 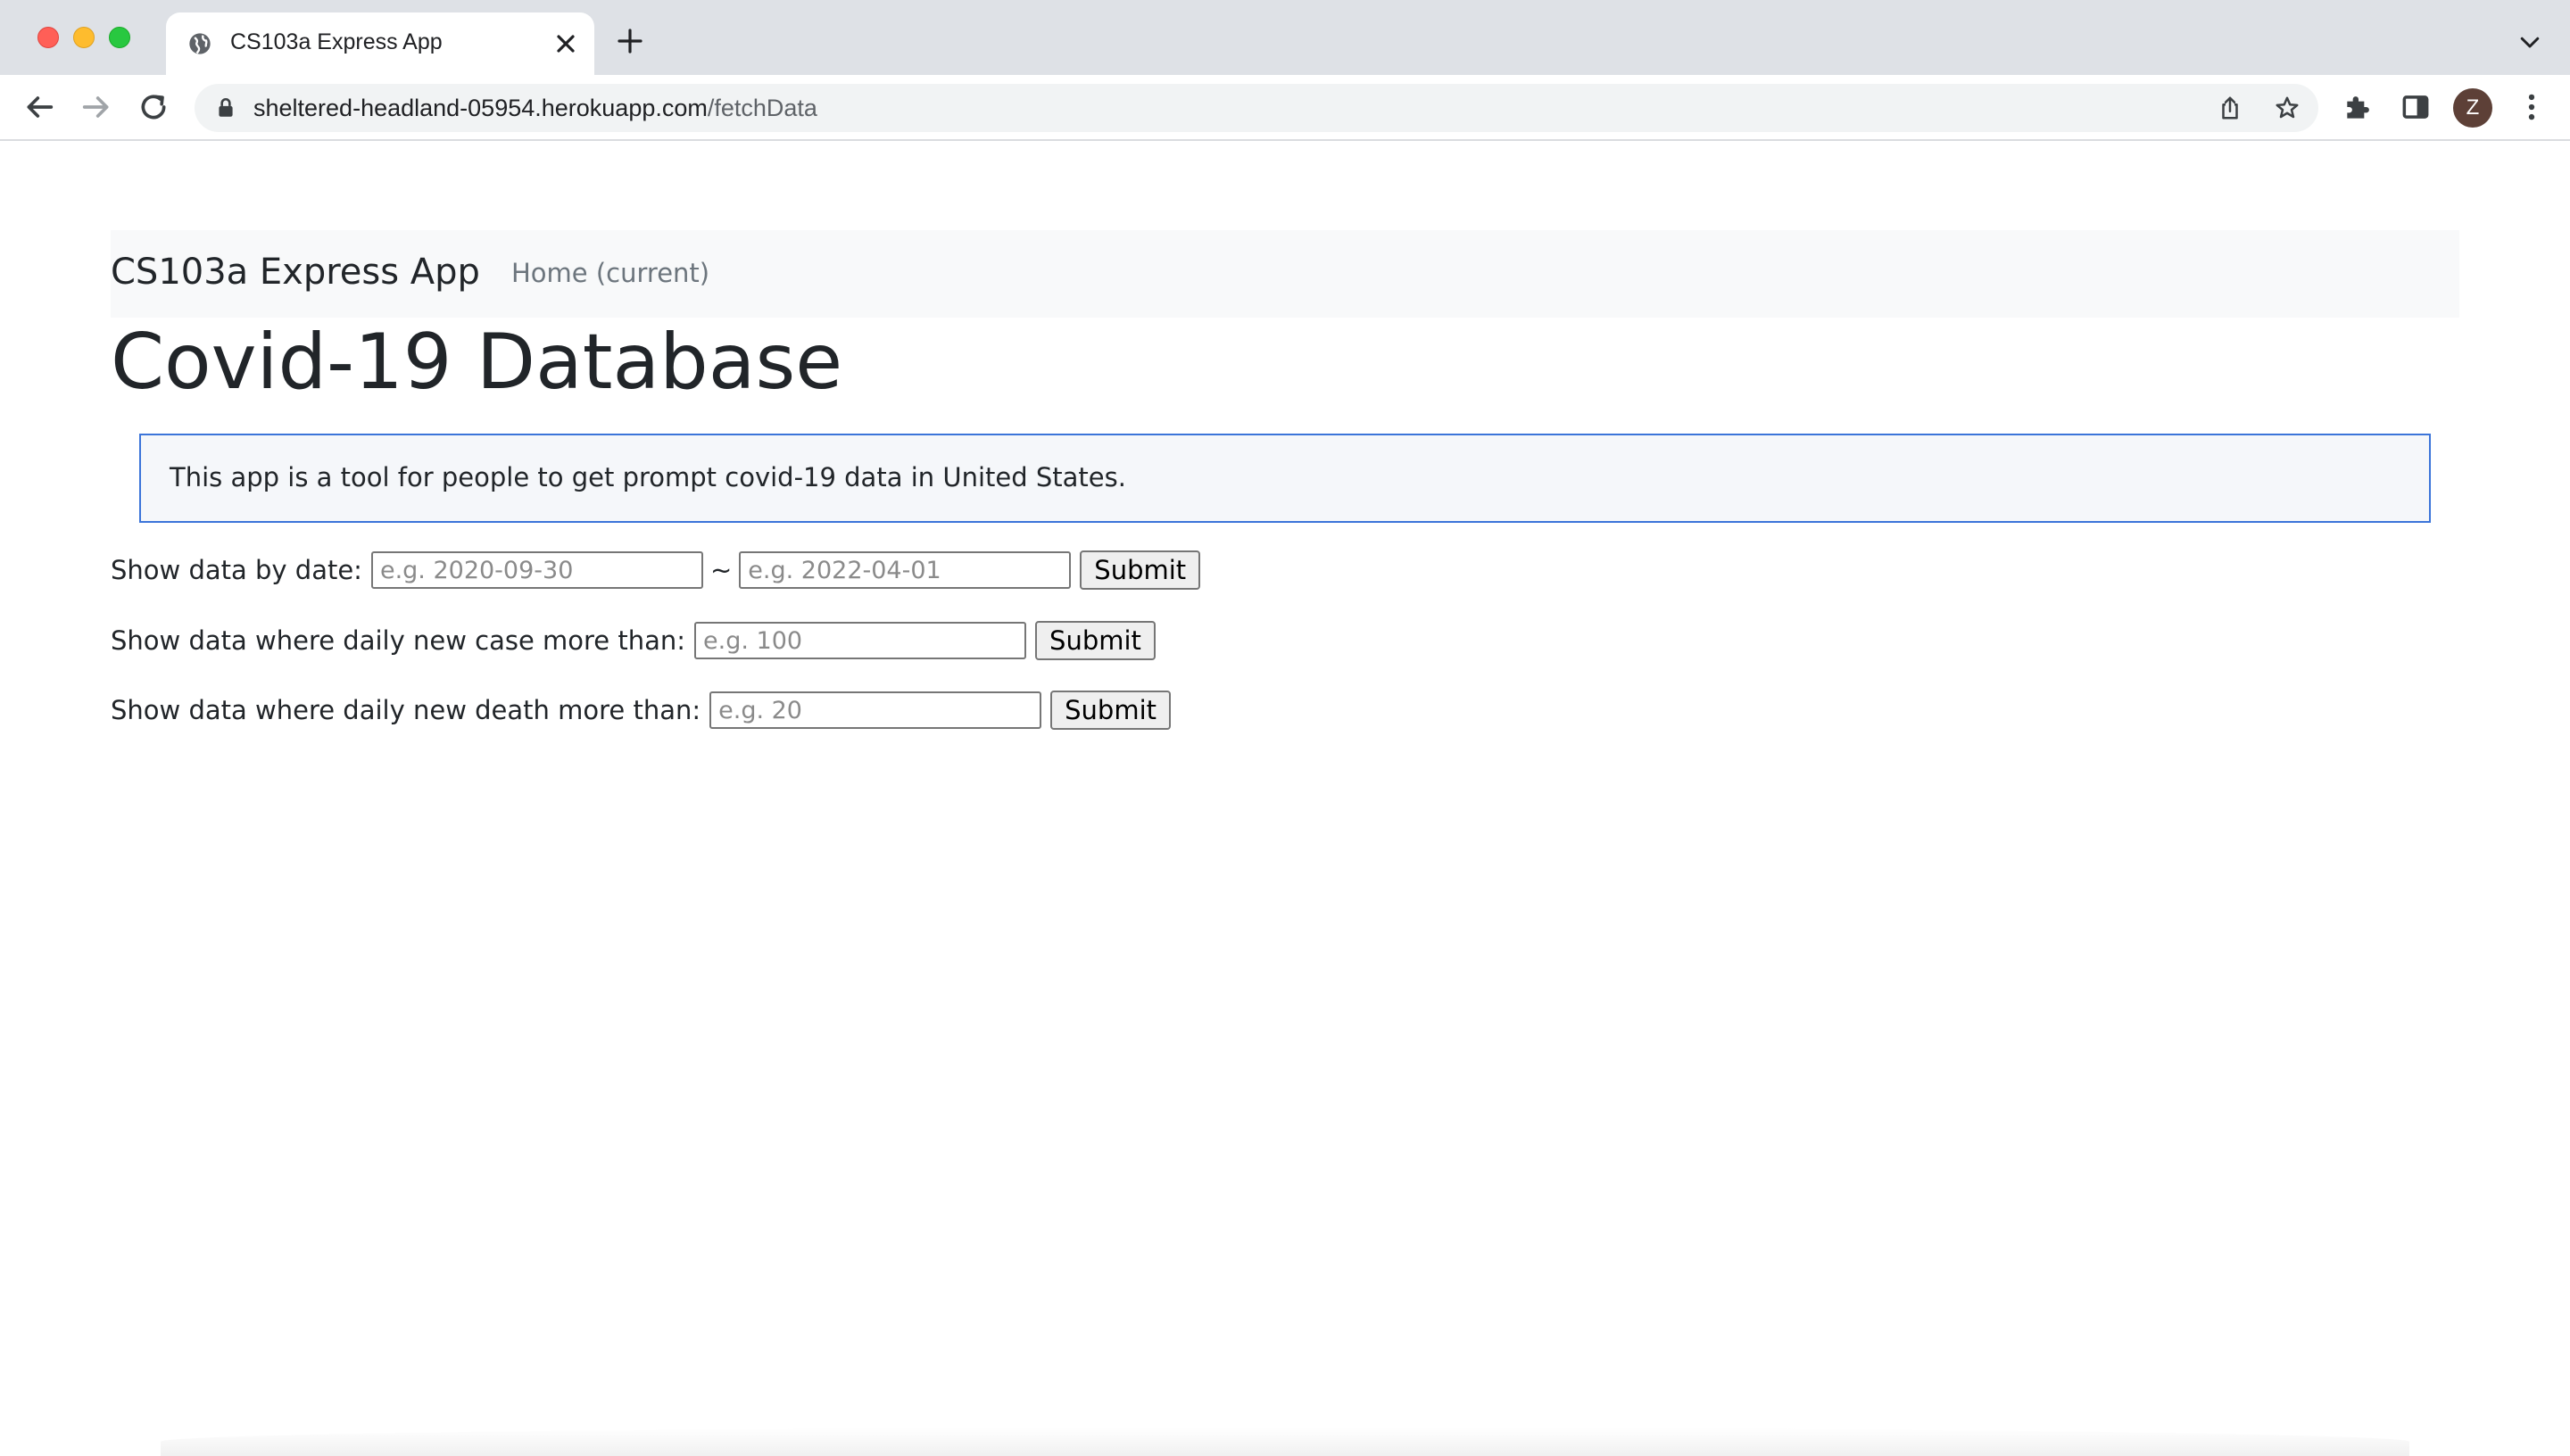 What do you see at coordinates (296, 273) in the screenshot?
I see `navbar-brand: CS103a Express App` at bounding box center [296, 273].